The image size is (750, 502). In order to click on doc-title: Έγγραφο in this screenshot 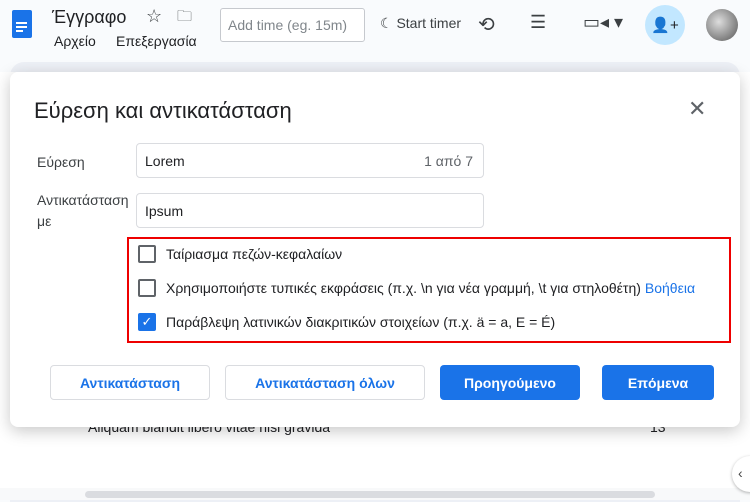, I will do `click(89, 17)`.